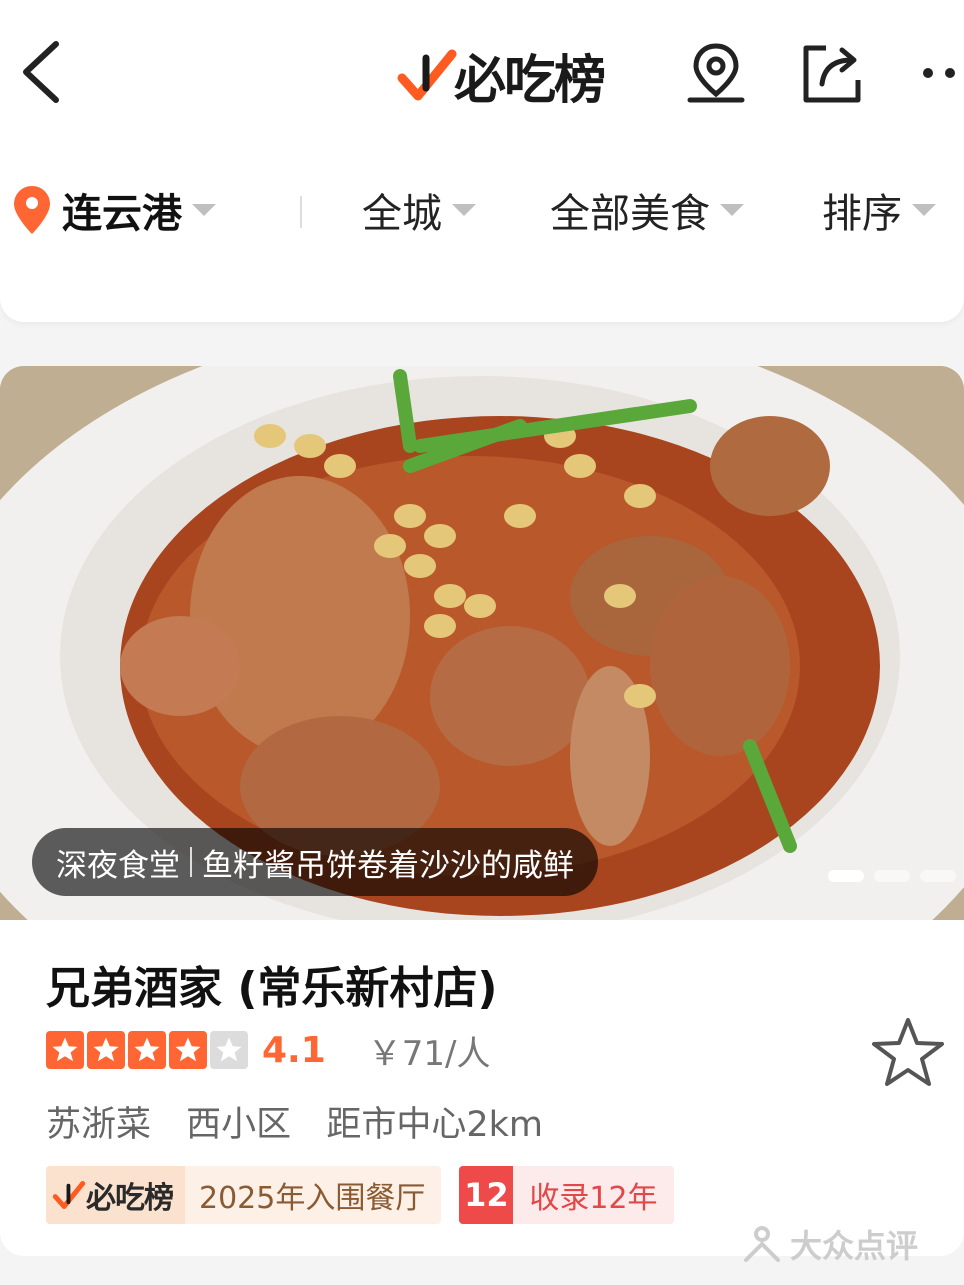 This screenshot has width=964, height=1285. What do you see at coordinates (482, 236) in the screenshot?
I see `filter-bar: 连云港 全城 全部美食 排序` at bounding box center [482, 236].